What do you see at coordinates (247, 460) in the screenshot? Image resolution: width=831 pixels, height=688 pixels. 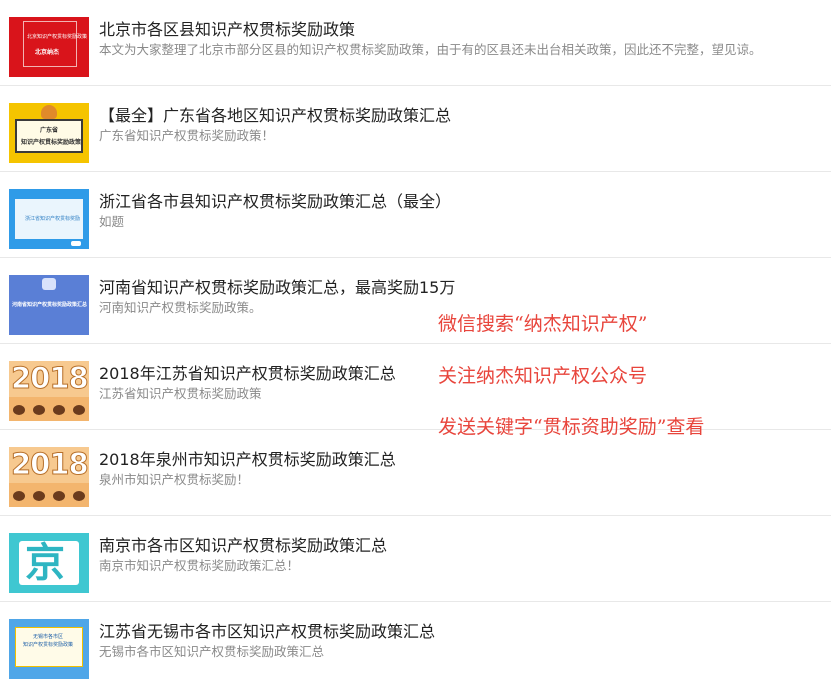 I see `article-title: 2018年泉州市知识产权贯标奖励政策汇总` at bounding box center [247, 460].